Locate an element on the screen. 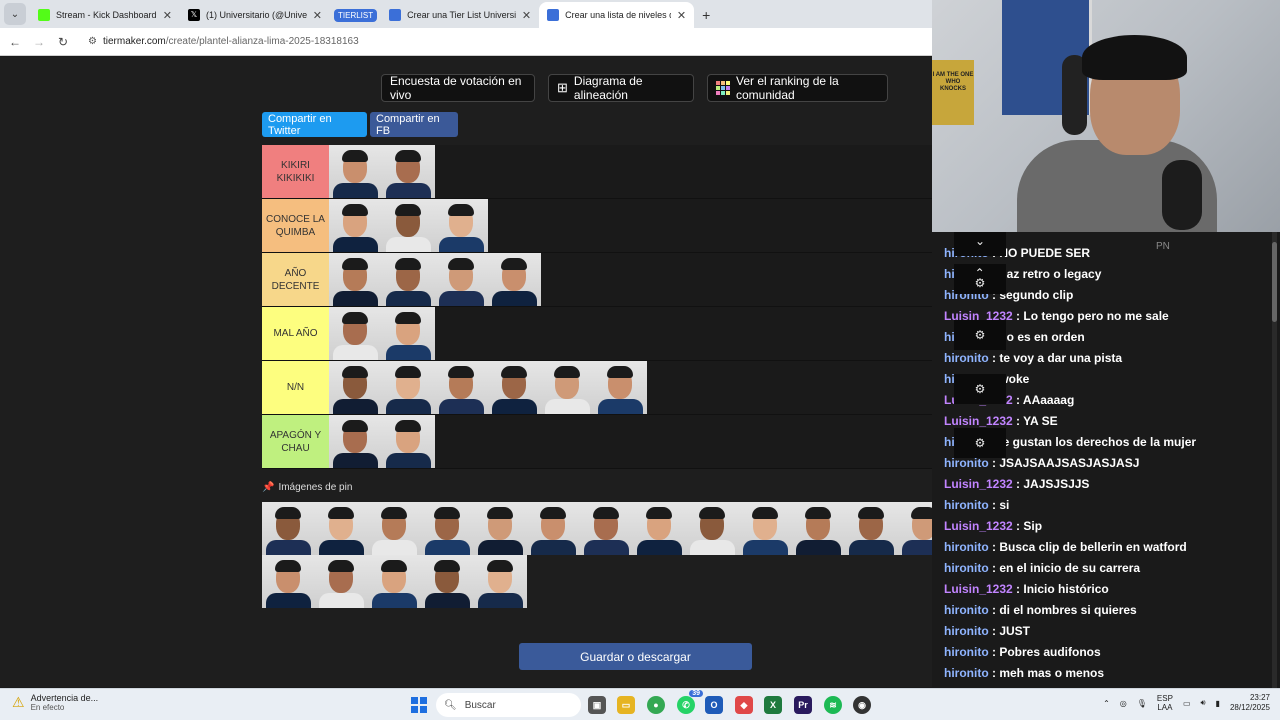 The height and width of the screenshot is (720, 1280). new-tab-icon: + is located at coordinates (706, 15).